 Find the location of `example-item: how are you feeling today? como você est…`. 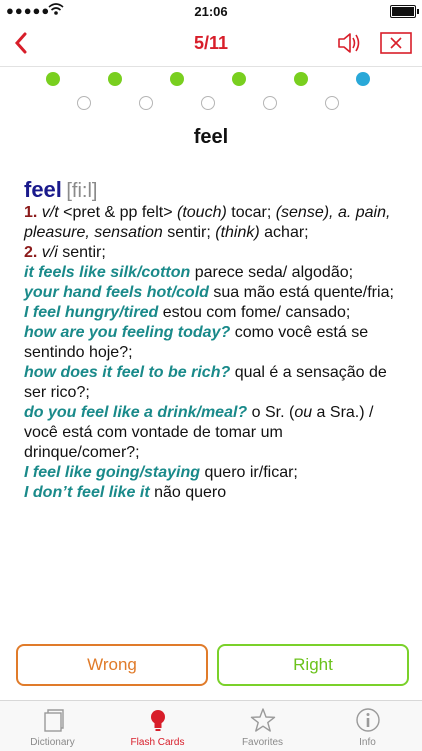

example-item: how are you feeling today? como você est… is located at coordinates (196, 342).